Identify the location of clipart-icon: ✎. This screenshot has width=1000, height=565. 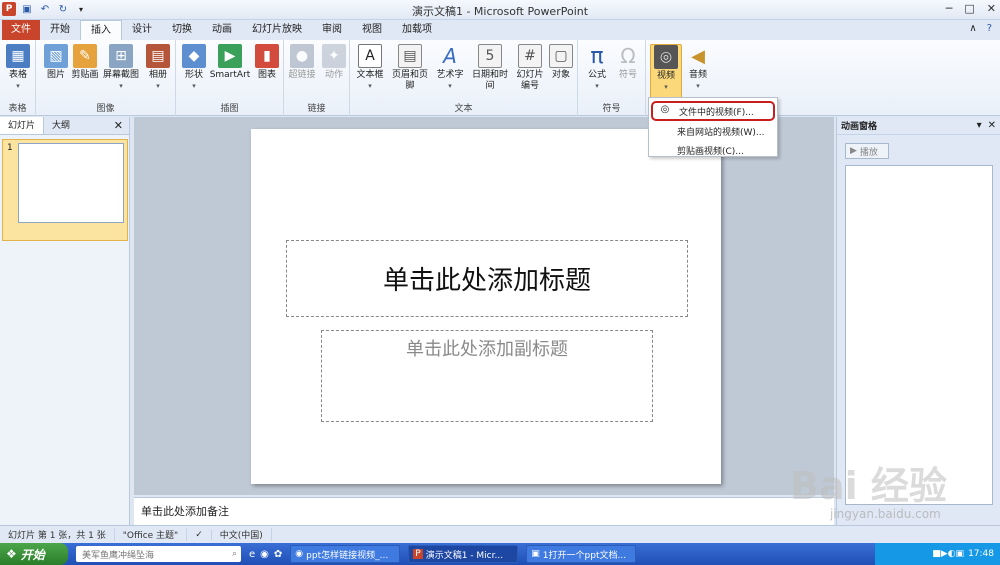
(85, 56).